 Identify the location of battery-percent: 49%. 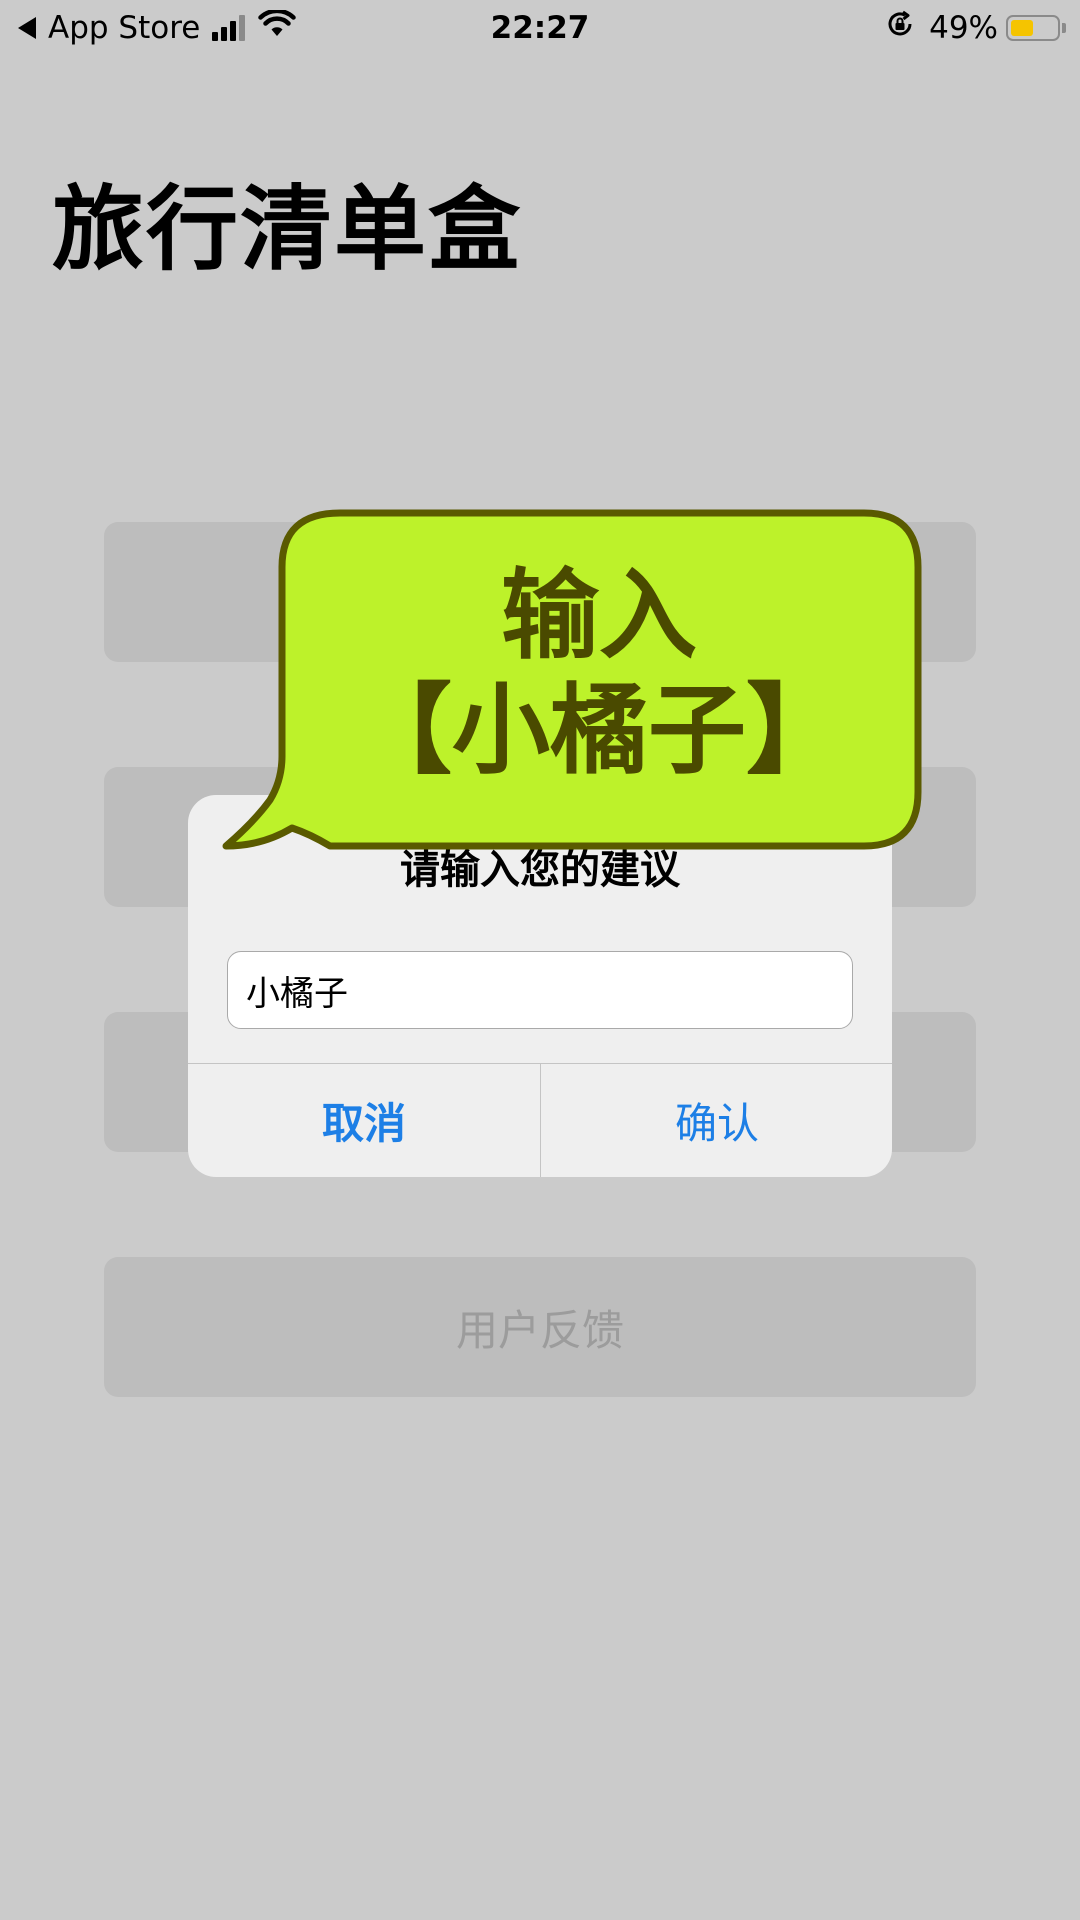
(963, 28).